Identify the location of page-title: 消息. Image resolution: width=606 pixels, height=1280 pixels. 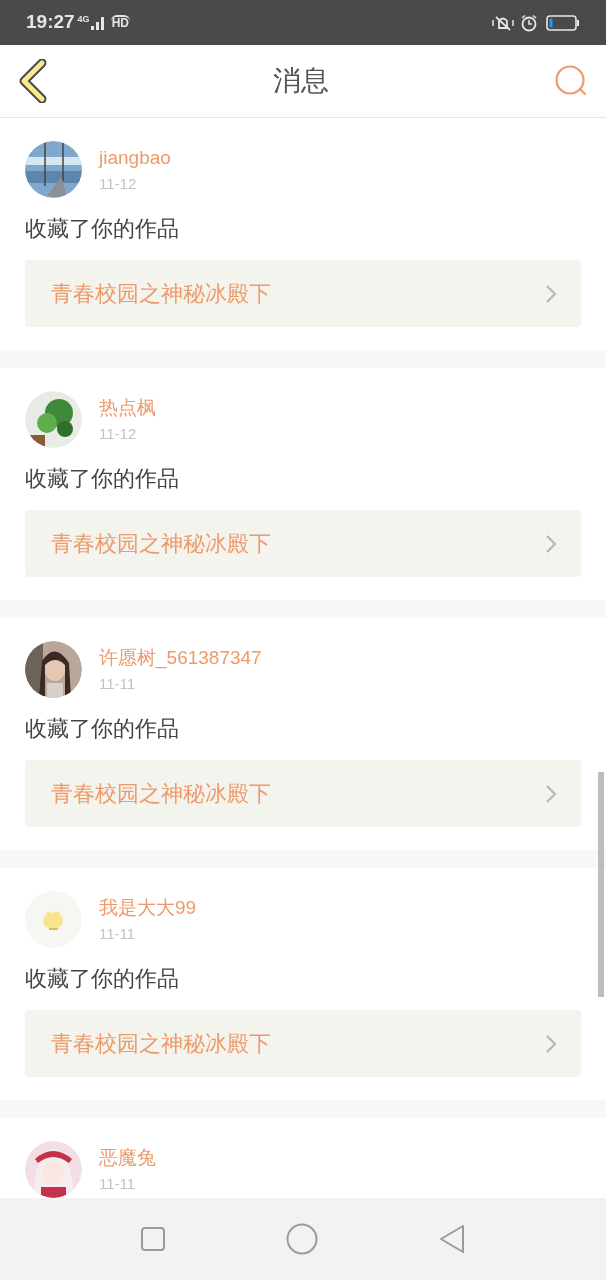
(301, 81).